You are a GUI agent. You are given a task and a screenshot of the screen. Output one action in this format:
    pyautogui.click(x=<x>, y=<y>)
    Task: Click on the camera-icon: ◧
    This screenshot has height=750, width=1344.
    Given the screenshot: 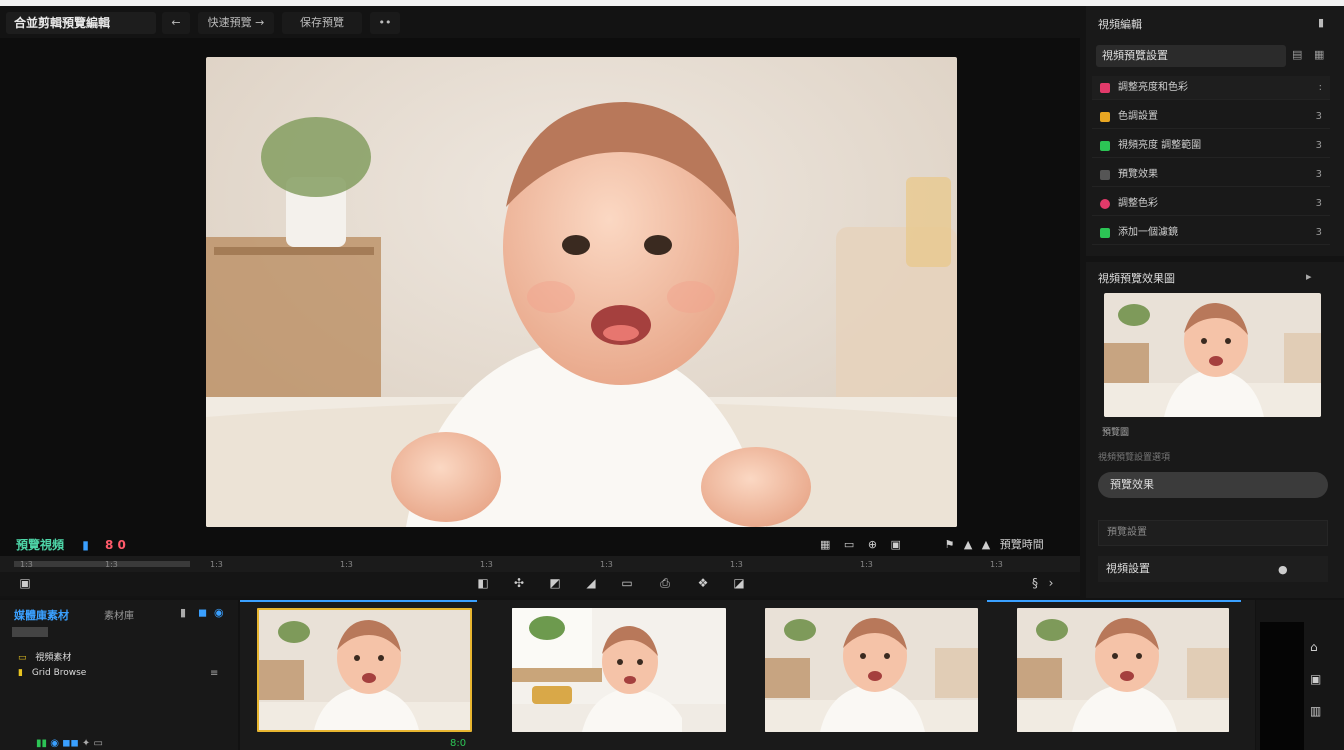 What is the action you would take?
    pyautogui.click(x=483, y=583)
    